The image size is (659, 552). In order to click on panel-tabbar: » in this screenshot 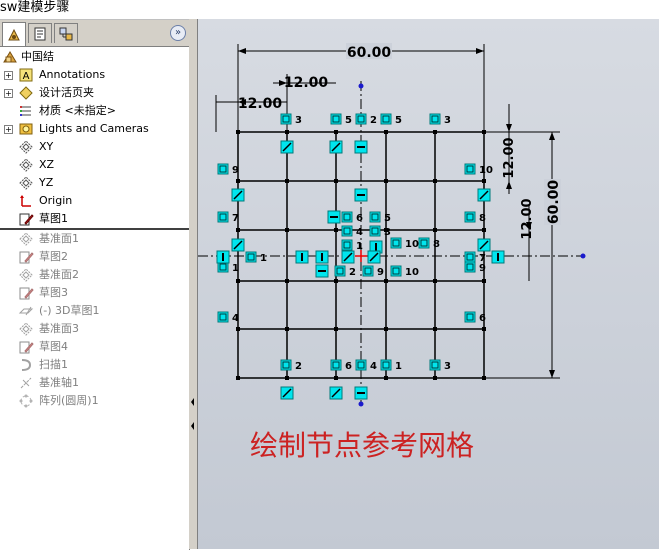, I will do `click(94, 33)`.